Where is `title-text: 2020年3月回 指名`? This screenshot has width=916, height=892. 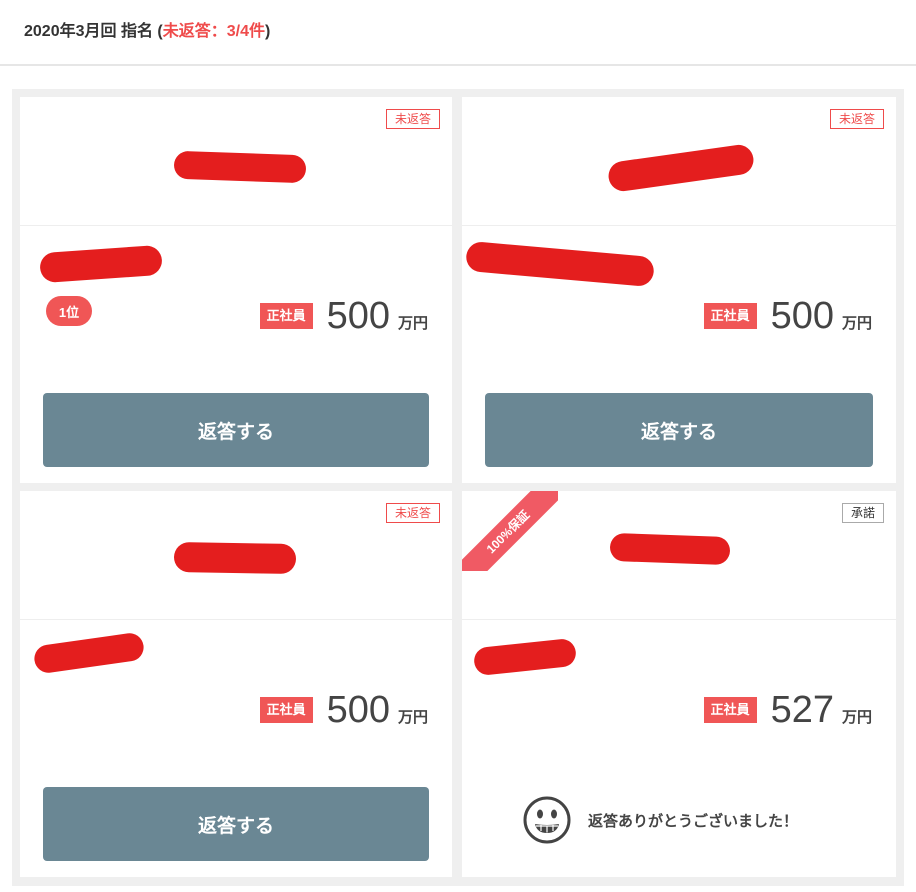
title-text: 2020年3月回 指名 is located at coordinates (88, 31).